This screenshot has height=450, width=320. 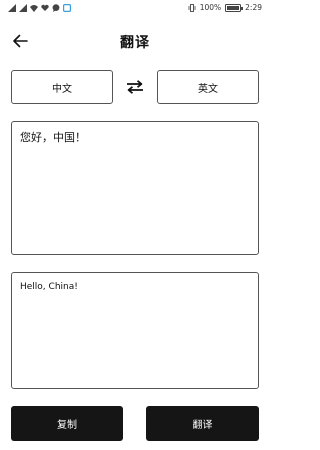 I want to click on translate-button: 翻译, so click(x=202, y=423).